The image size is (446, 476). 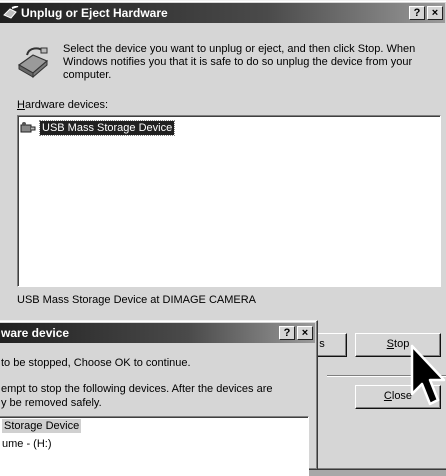 I want to click on title-bar: Unplug or Eject Hardware ? ×, so click(x=222, y=13).